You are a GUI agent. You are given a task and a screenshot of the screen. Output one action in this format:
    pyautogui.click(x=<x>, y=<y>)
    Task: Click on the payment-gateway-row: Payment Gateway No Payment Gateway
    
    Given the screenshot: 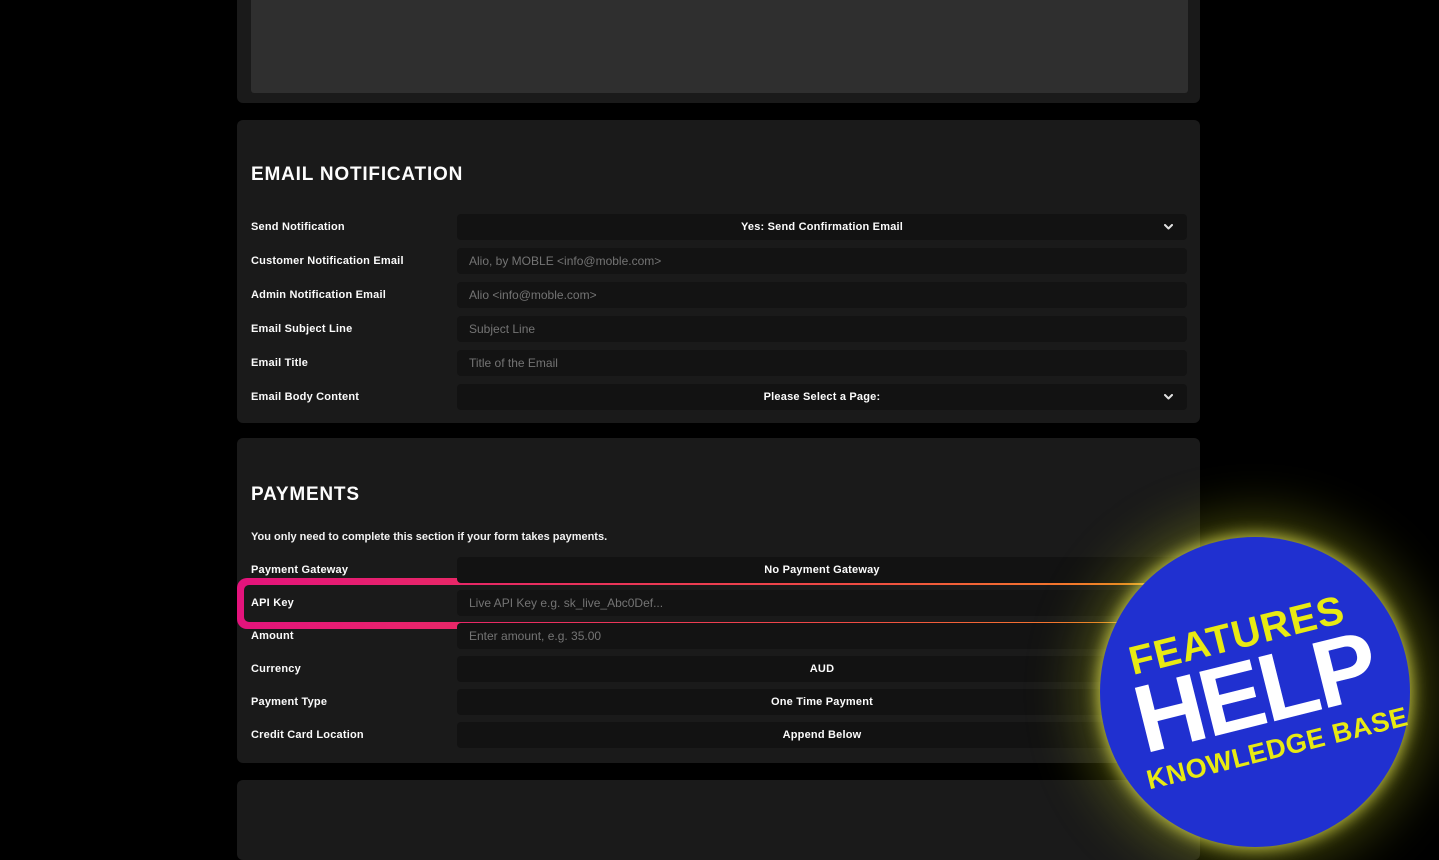 What is the action you would take?
    pyautogui.click(x=719, y=570)
    